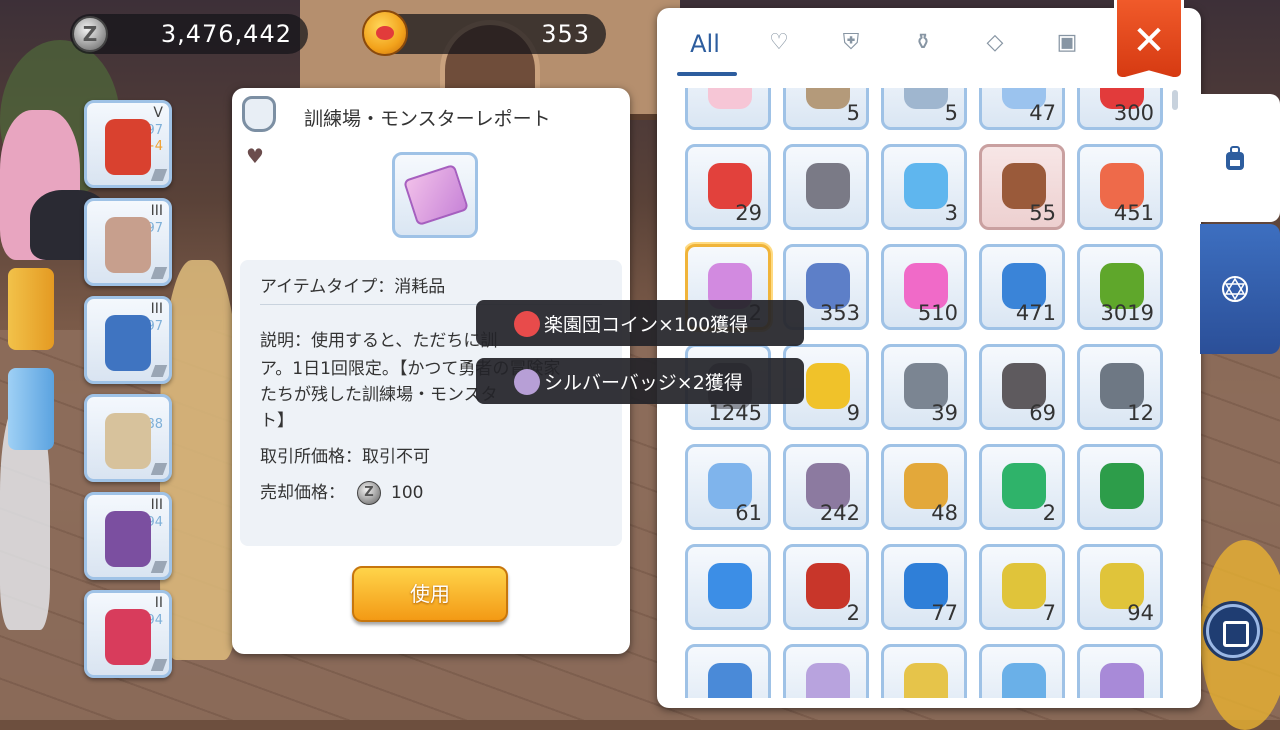 This screenshot has width=1280, height=730. Describe the element at coordinates (851, 42) in the screenshot. I see `armor-icon: ⛨` at that location.